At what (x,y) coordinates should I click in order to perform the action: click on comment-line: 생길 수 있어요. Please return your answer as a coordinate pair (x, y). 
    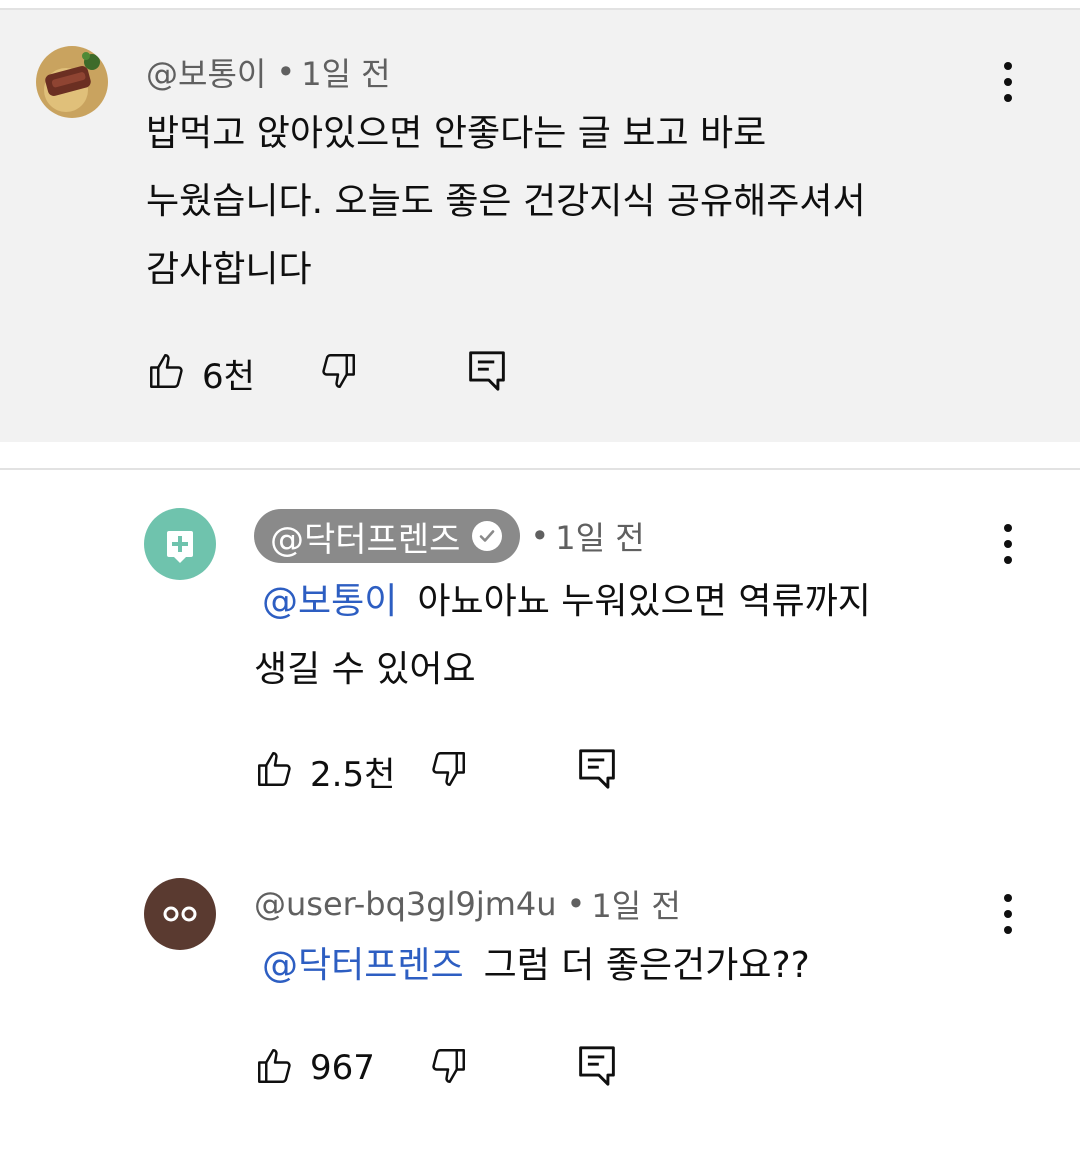
    Looking at the image, I should click on (365, 669).